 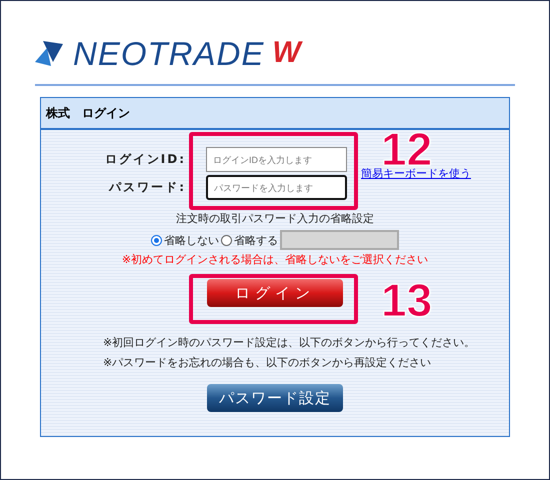 I want to click on note-text: ※初回ログイン時のパスワード設定は、以下のボタンから行ってください。, so click(x=289, y=342).